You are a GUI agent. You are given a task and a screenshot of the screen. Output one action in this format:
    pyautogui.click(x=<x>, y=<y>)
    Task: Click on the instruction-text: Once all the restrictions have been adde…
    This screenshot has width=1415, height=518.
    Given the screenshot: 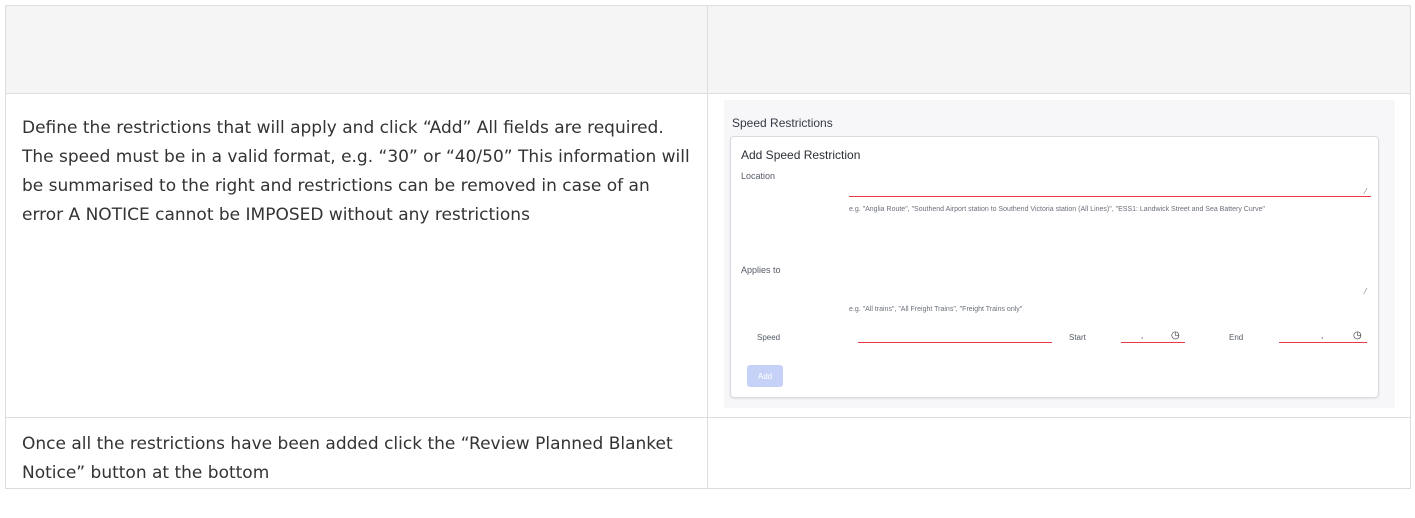 What is the action you would take?
    pyautogui.click(x=347, y=458)
    